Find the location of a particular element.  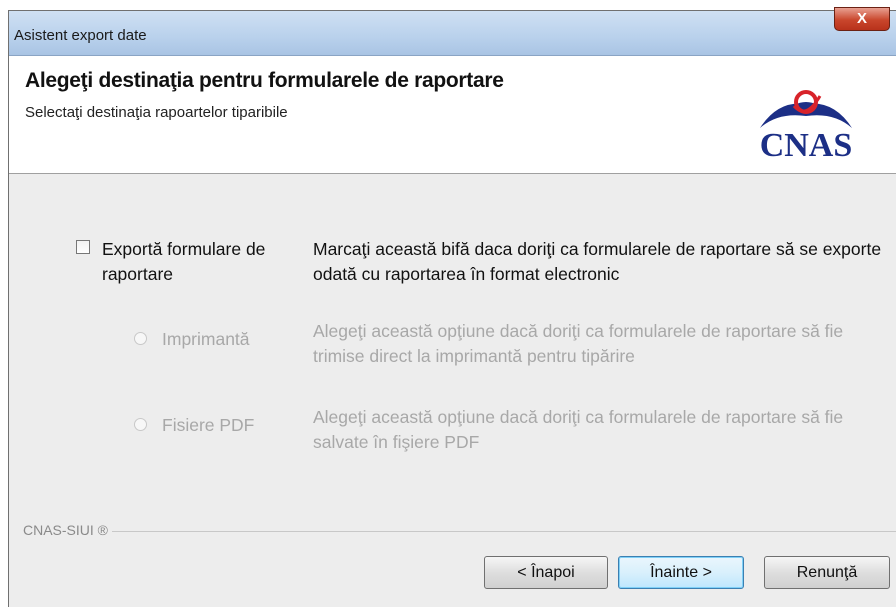

printer-radio is located at coordinates (140, 338).